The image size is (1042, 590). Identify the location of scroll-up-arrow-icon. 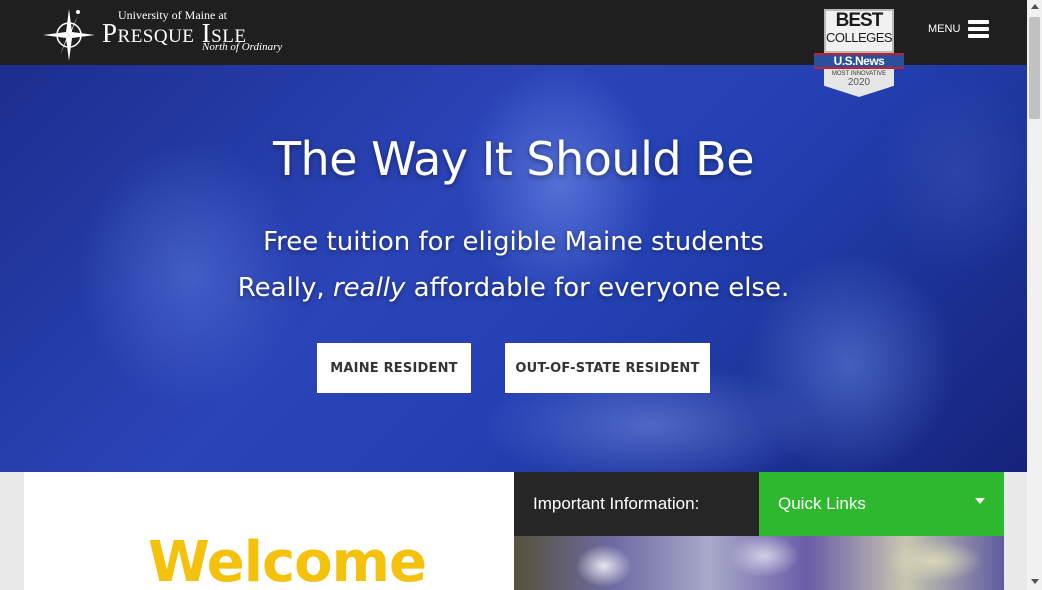
(1035, 6).